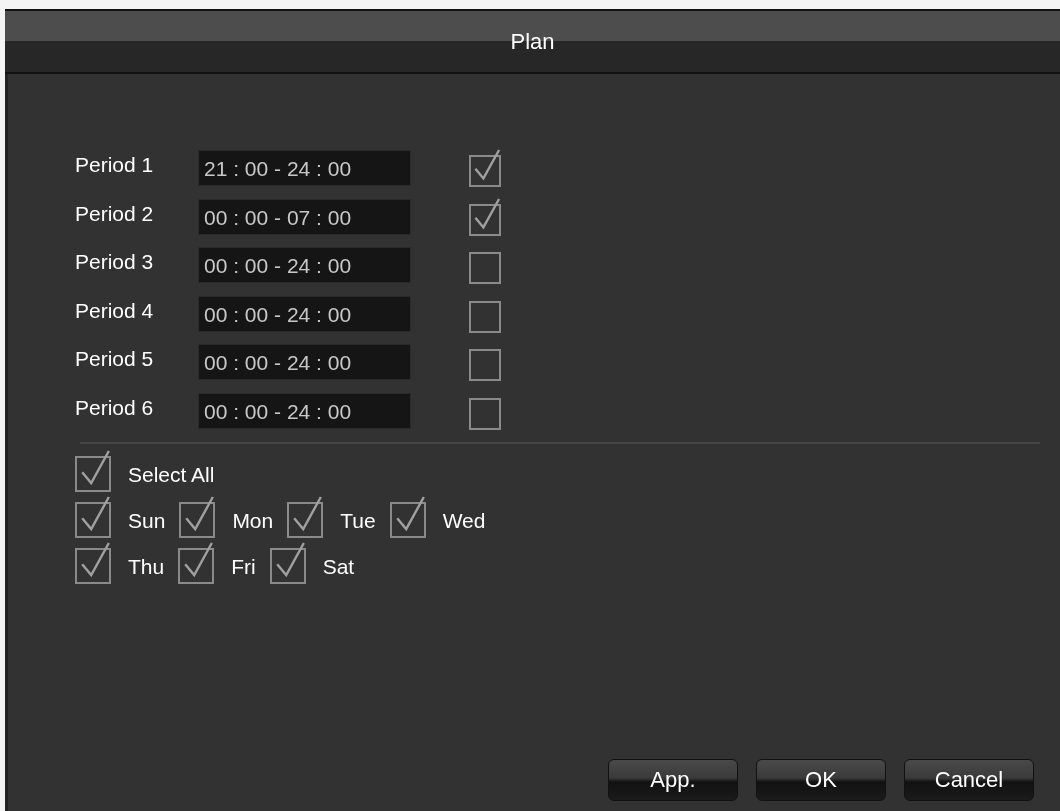 The image size is (1060, 811). Describe the element at coordinates (115, 262) in the screenshot. I see `period-label: Period 3` at that location.